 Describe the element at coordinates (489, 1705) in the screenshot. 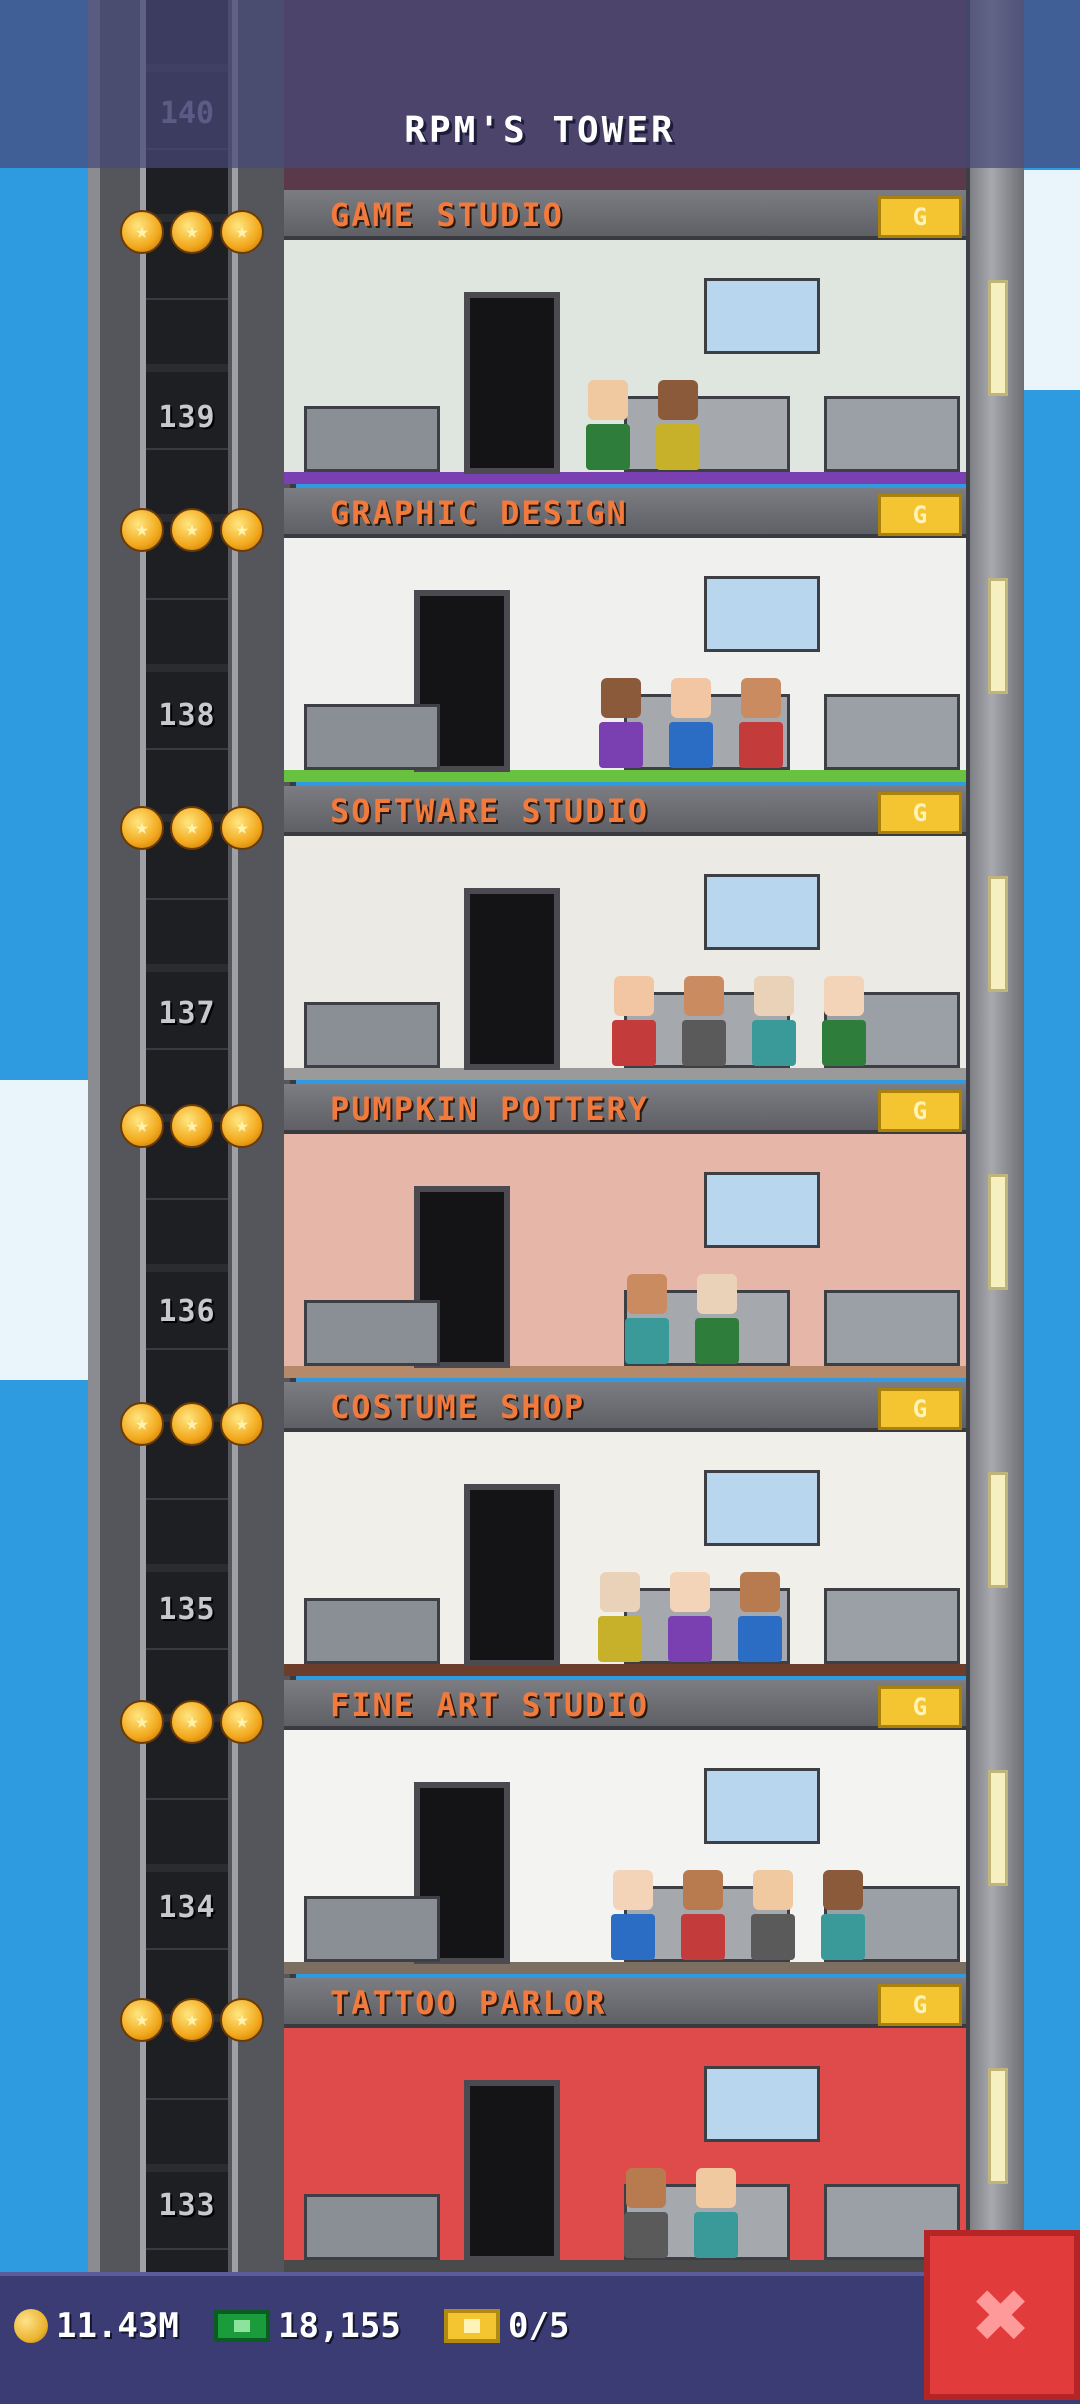

I see `floor-name: FINE ART STUDIO` at that location.